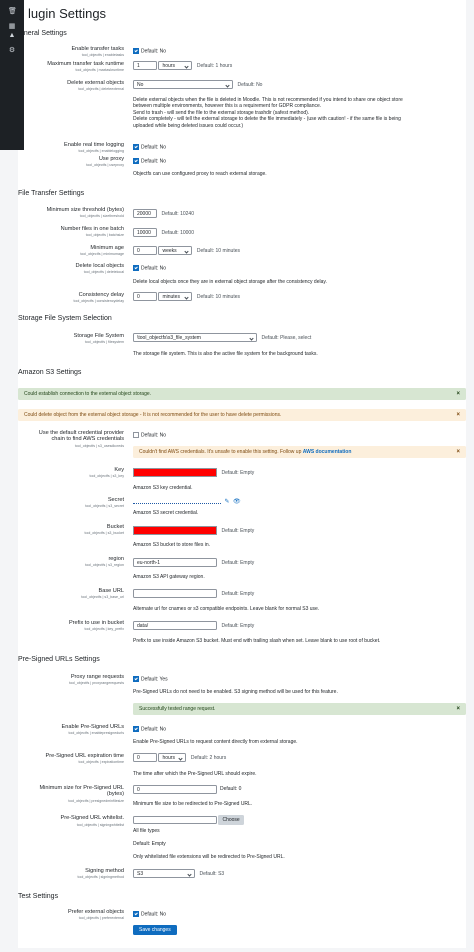 Image resolution: width=474 pixels, height=952 pixels. Describe the element at coordinates (51, 193) in the screenshot. I see `transfer-heading: File Transfer Settings` at that location.